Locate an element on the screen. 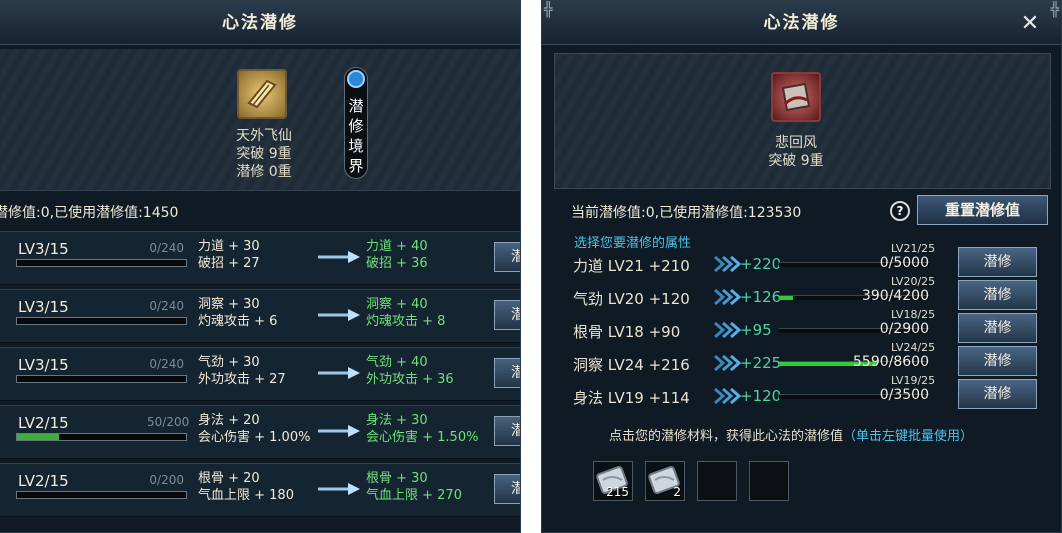 Image resolution: width=1062 pixels, height=533 pixels. realm-button: 潜修境界 is located at coordinates (356, 123).